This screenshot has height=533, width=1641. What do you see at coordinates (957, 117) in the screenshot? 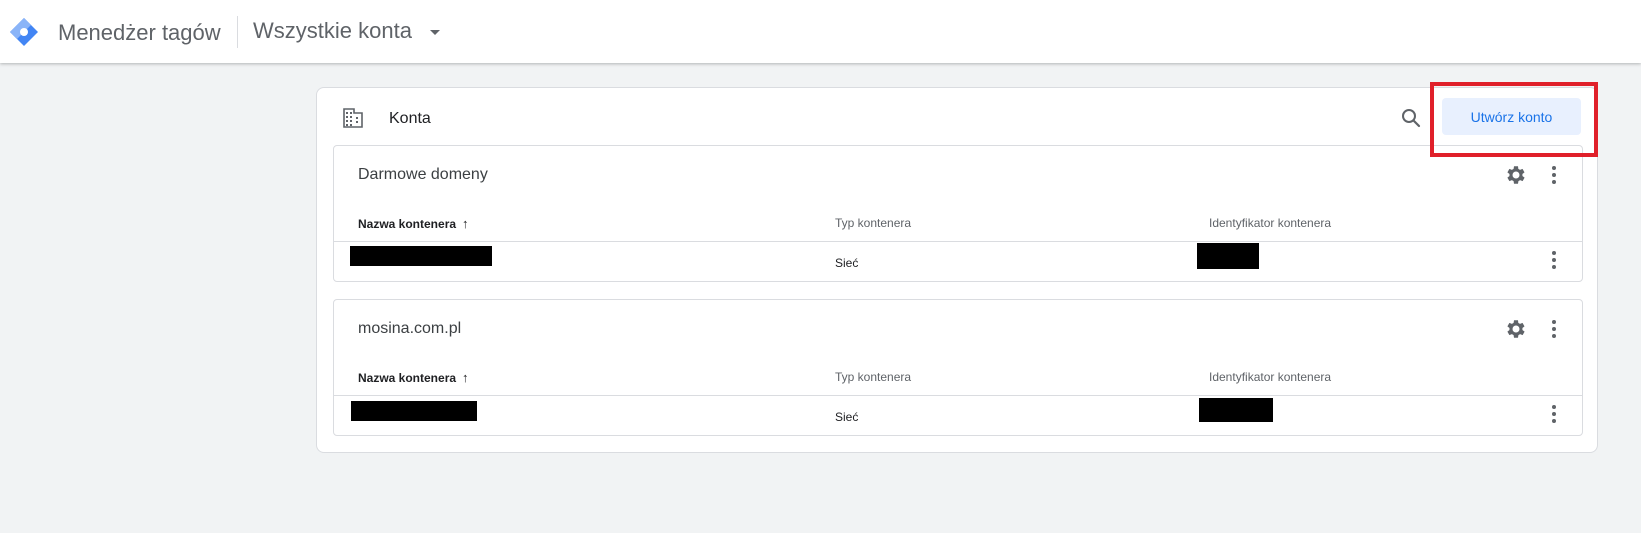
I see `accounts-card-header: Konta Utwórz konto` at bounding box center [957, 117].